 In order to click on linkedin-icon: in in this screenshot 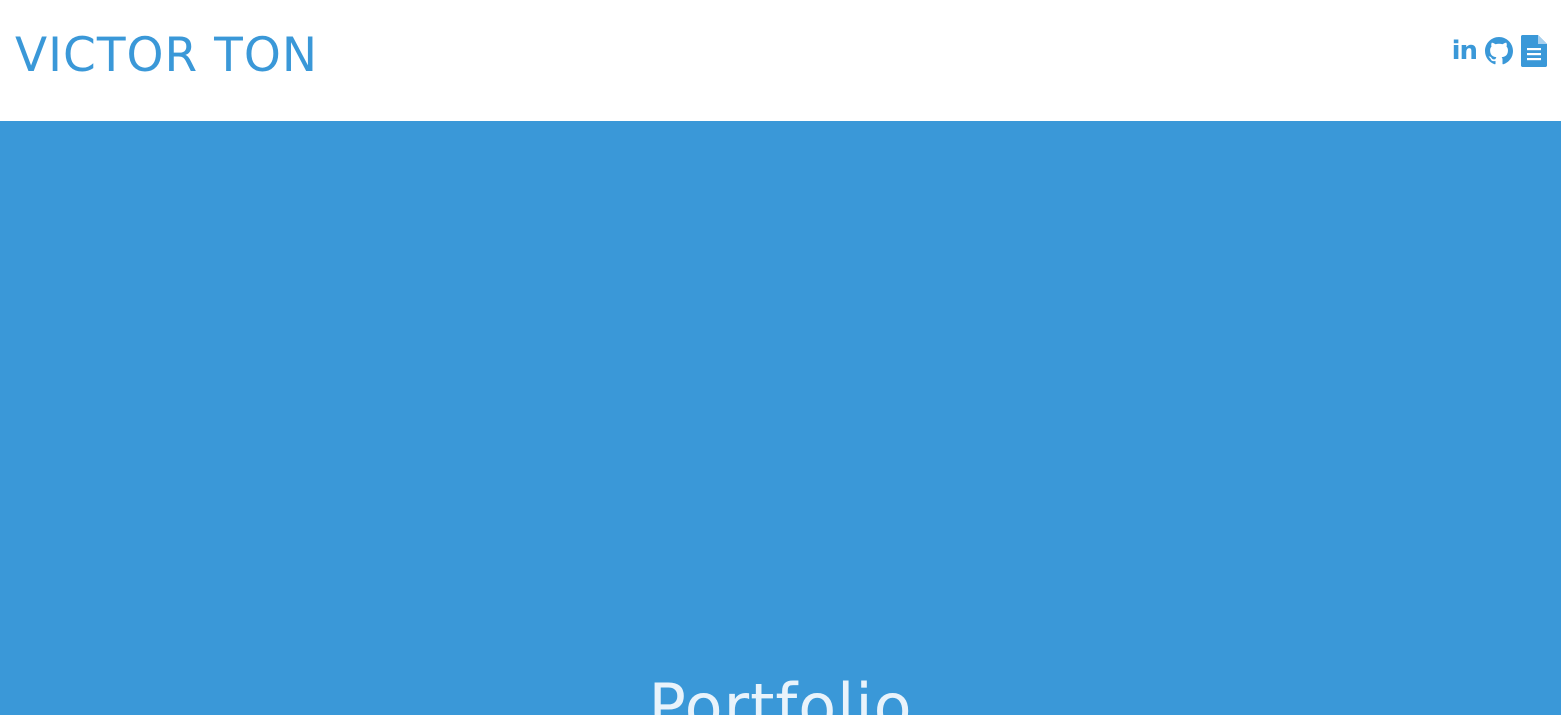, I will do `click(1464, 51)`.